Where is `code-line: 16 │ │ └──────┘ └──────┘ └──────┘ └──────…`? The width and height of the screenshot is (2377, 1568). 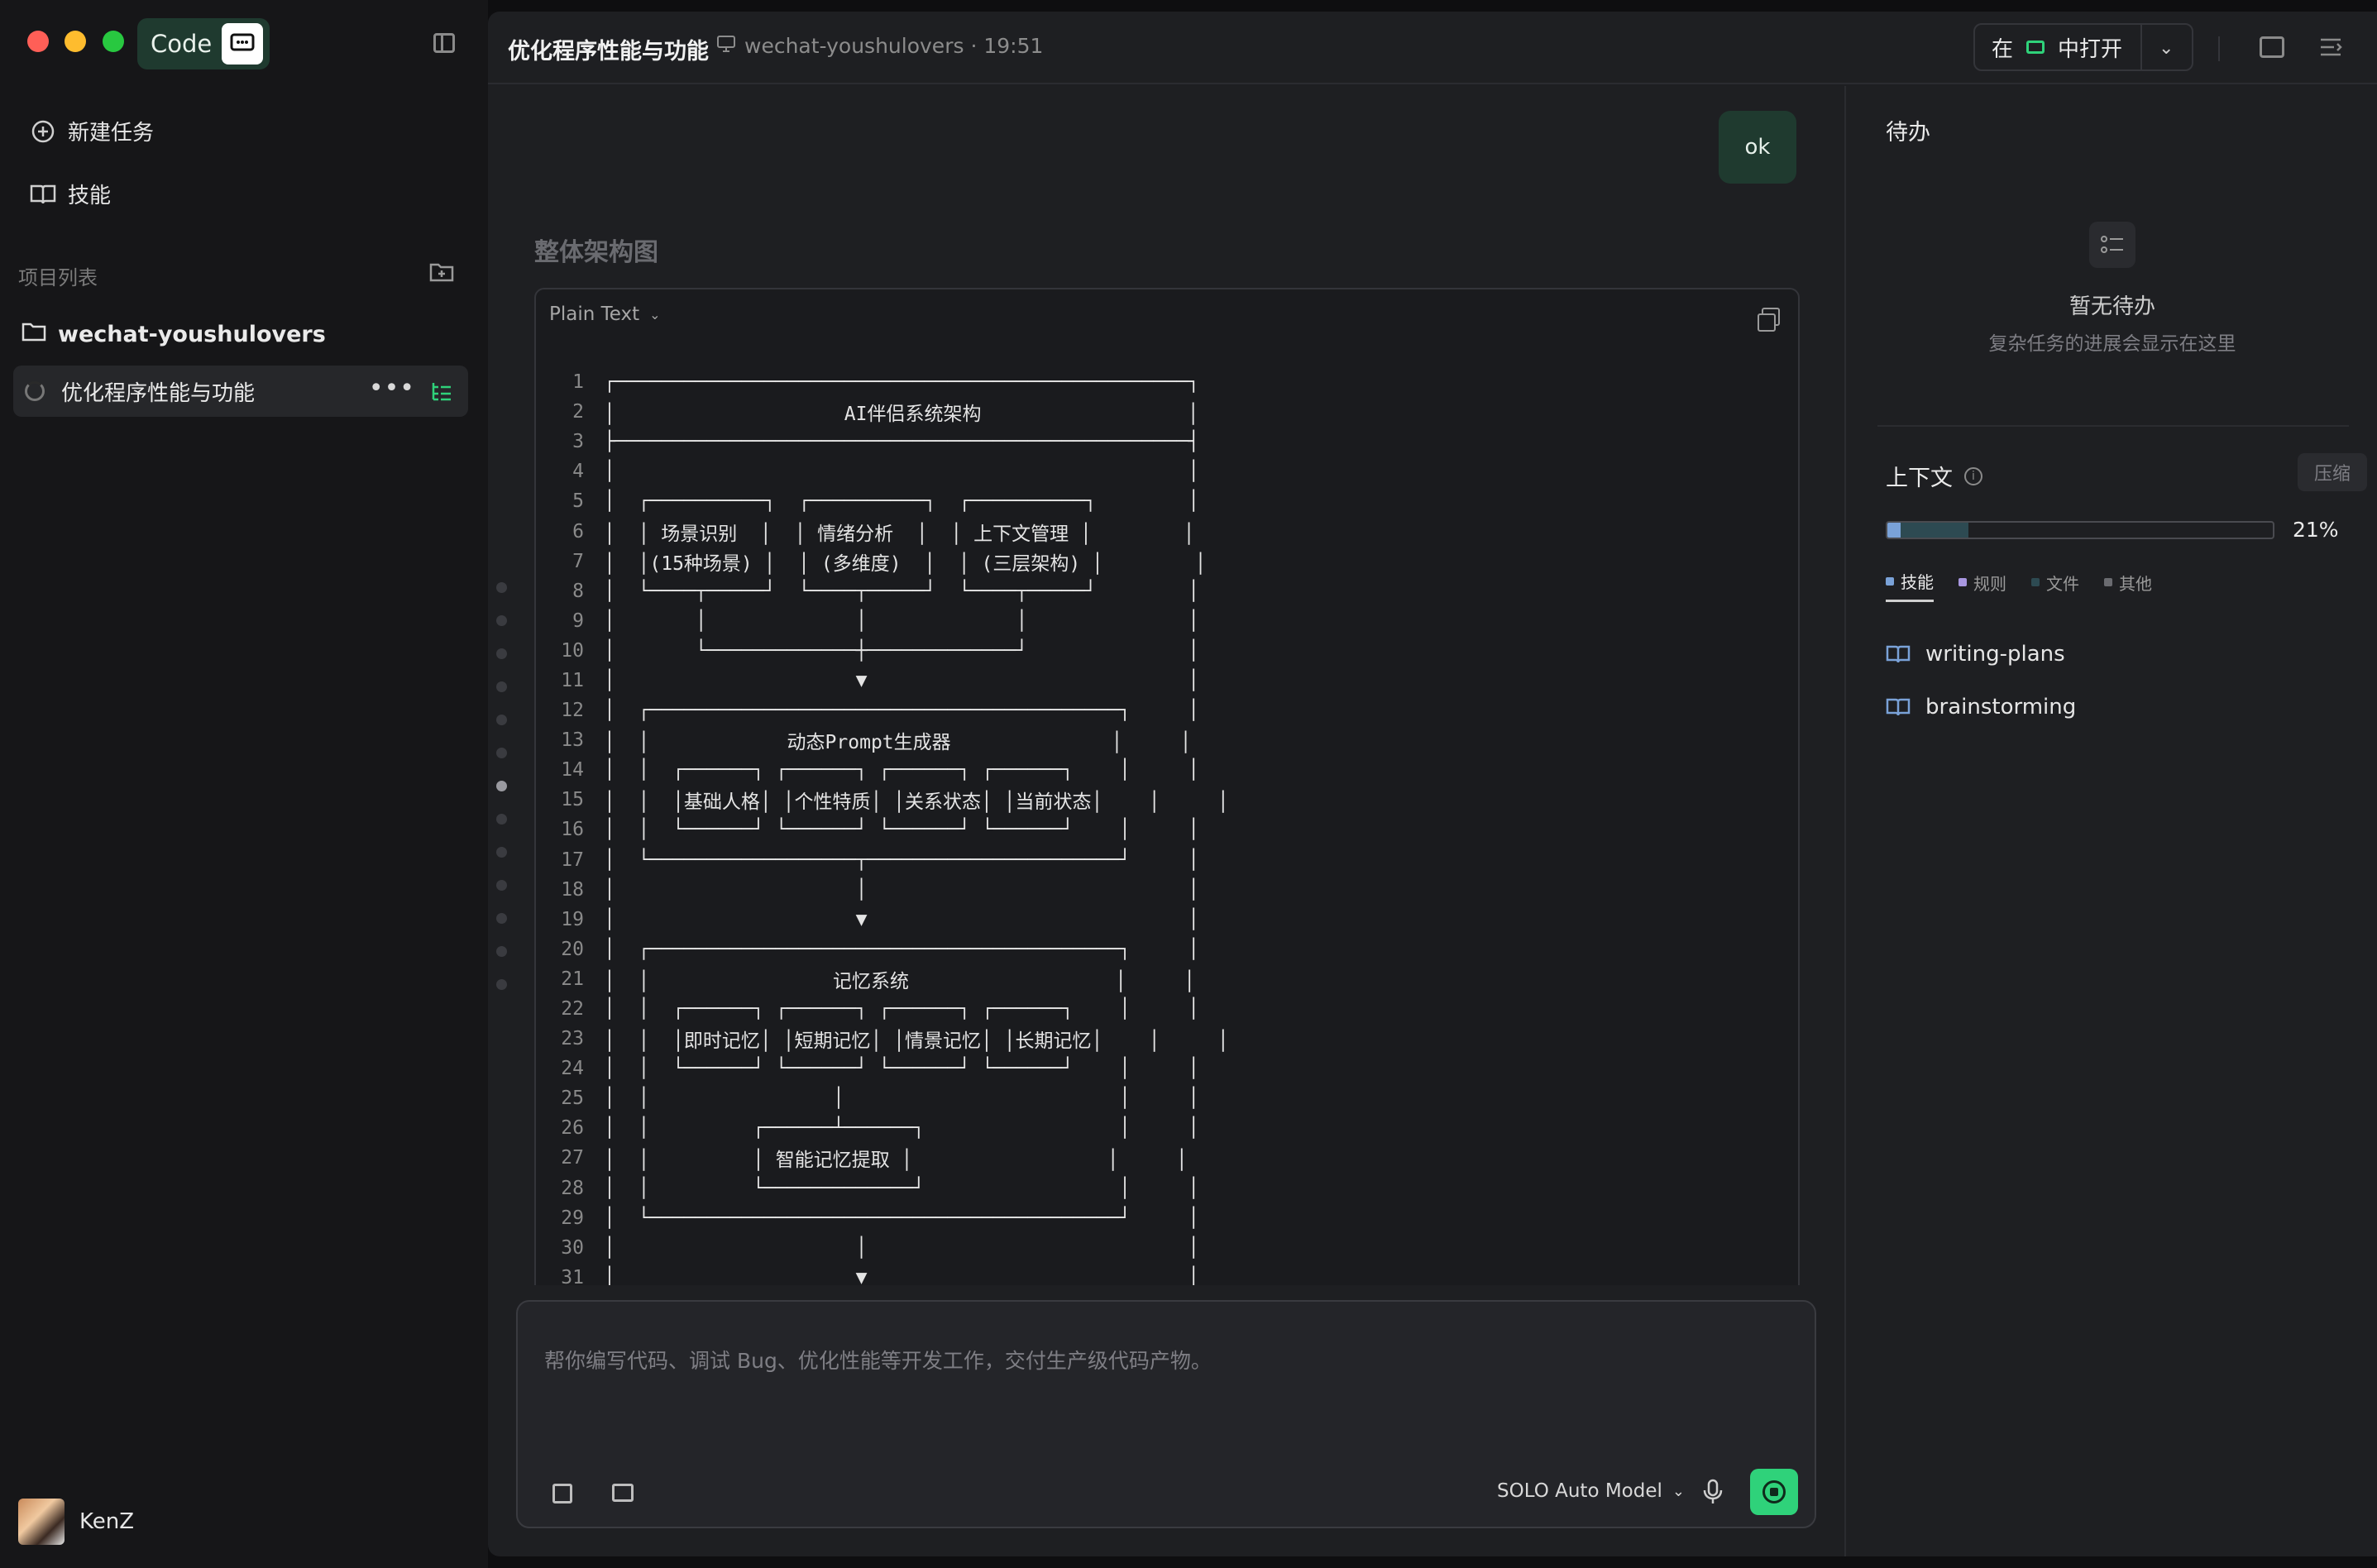 code-line: 16 │ │ └──────┘ └──────┘ └──────┘ └──────… is located at coordinates (1167, 829).